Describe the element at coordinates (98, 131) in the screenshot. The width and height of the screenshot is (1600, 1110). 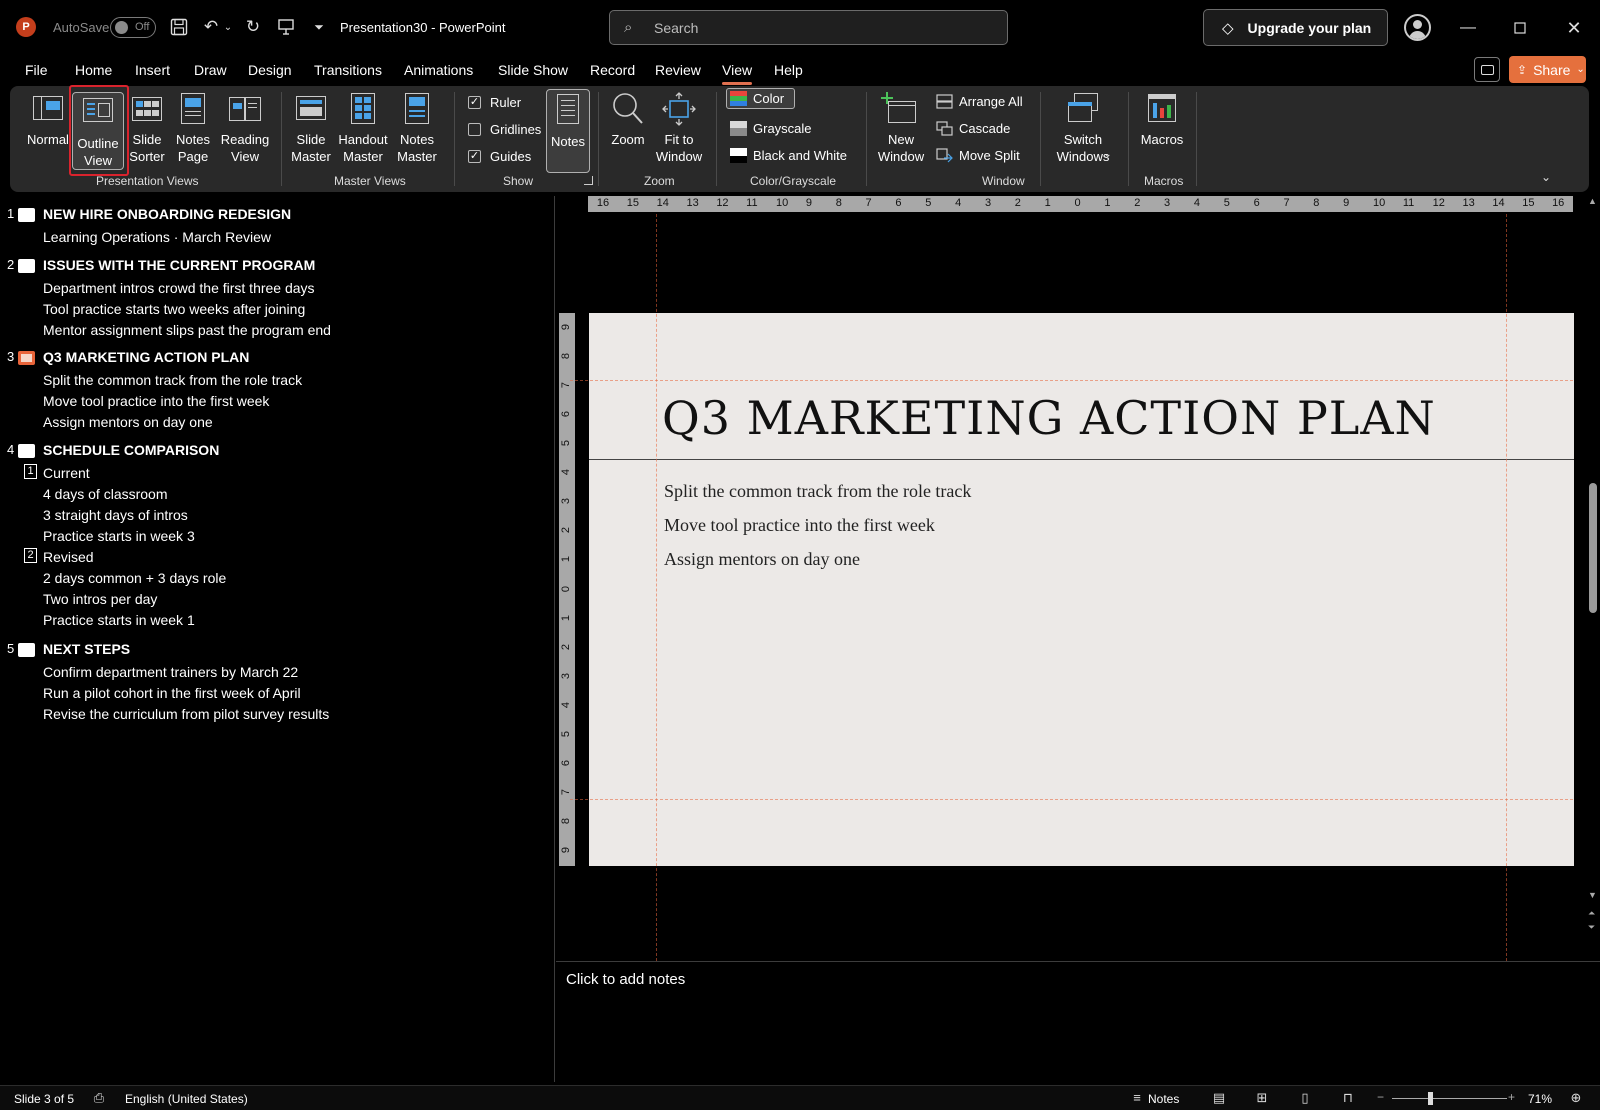
I see `outline-view-button: Outline View` at that location.